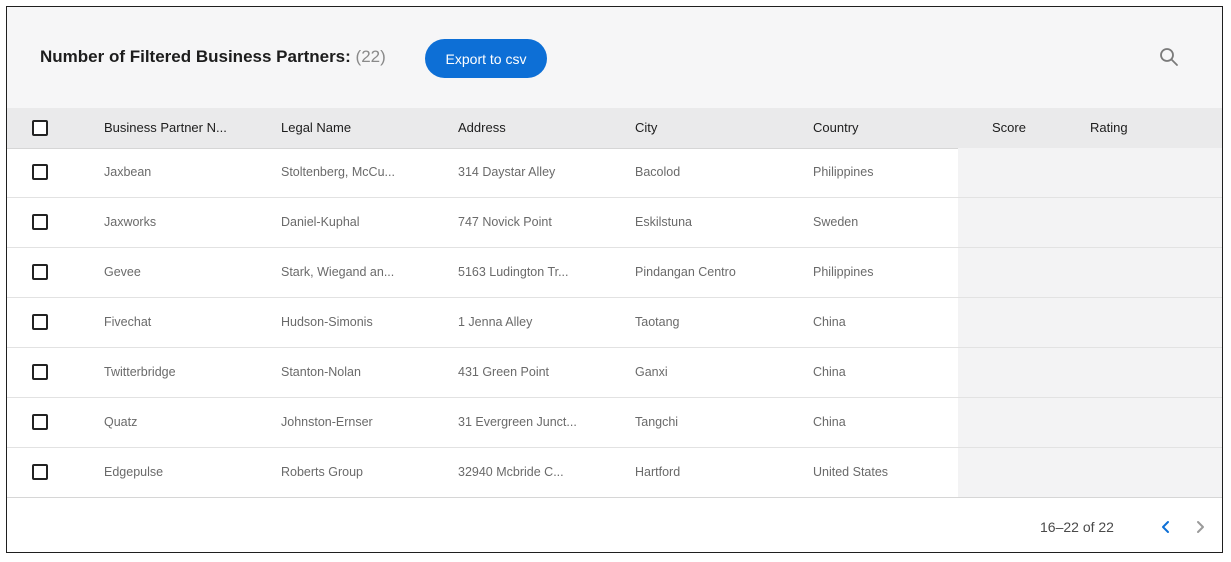  Describe the element at coordinates (486, 58) in the screenshot. I see `export-csv-button: Export to csv` at that location.